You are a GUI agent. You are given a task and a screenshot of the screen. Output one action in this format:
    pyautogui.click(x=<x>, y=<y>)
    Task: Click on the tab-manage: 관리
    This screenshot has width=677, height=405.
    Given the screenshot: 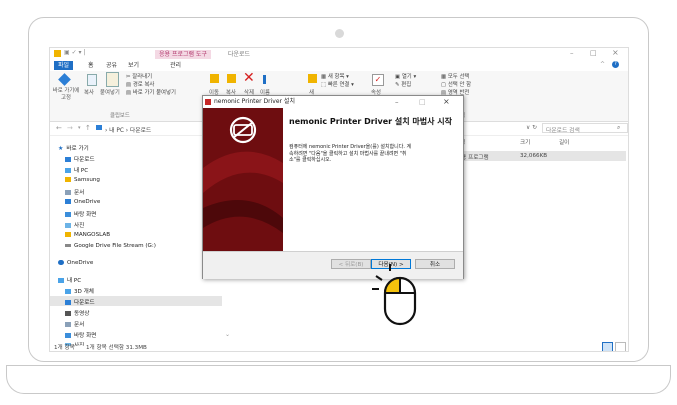 What is the action you would take?
    pyautogui.click(x=175, y=65)
    